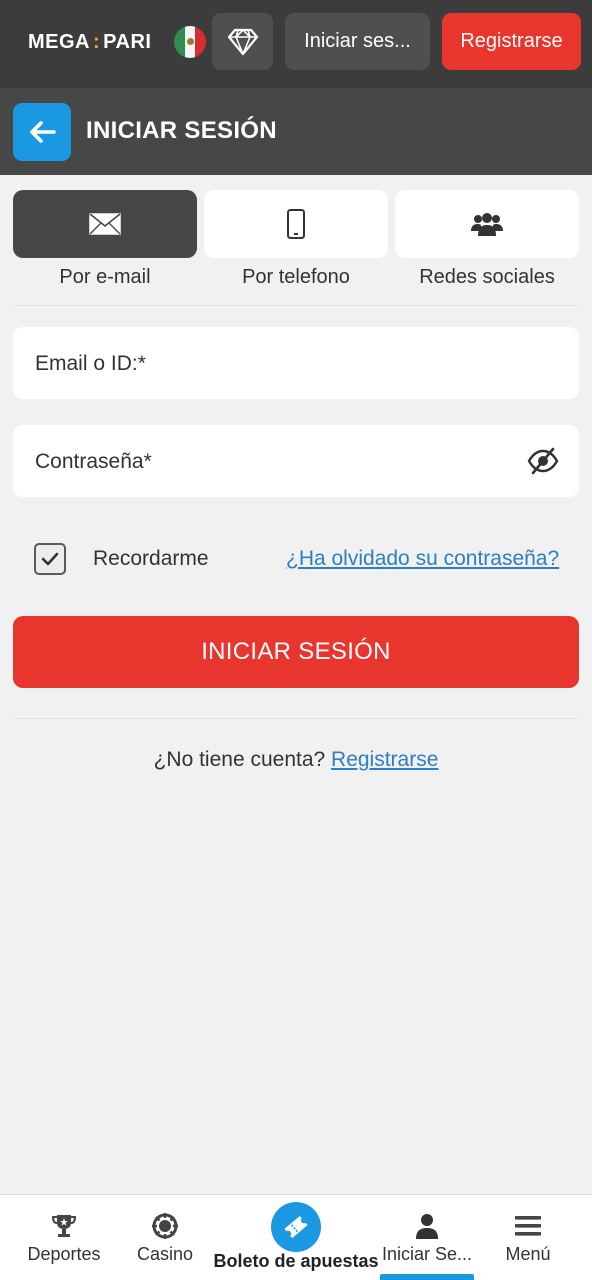 The width and height of the screenshot is (592, 1280). Describe the element at coordinates (296, 131) in the screenshot. I see `page-header: INICIAR SESIÓN` at that location.